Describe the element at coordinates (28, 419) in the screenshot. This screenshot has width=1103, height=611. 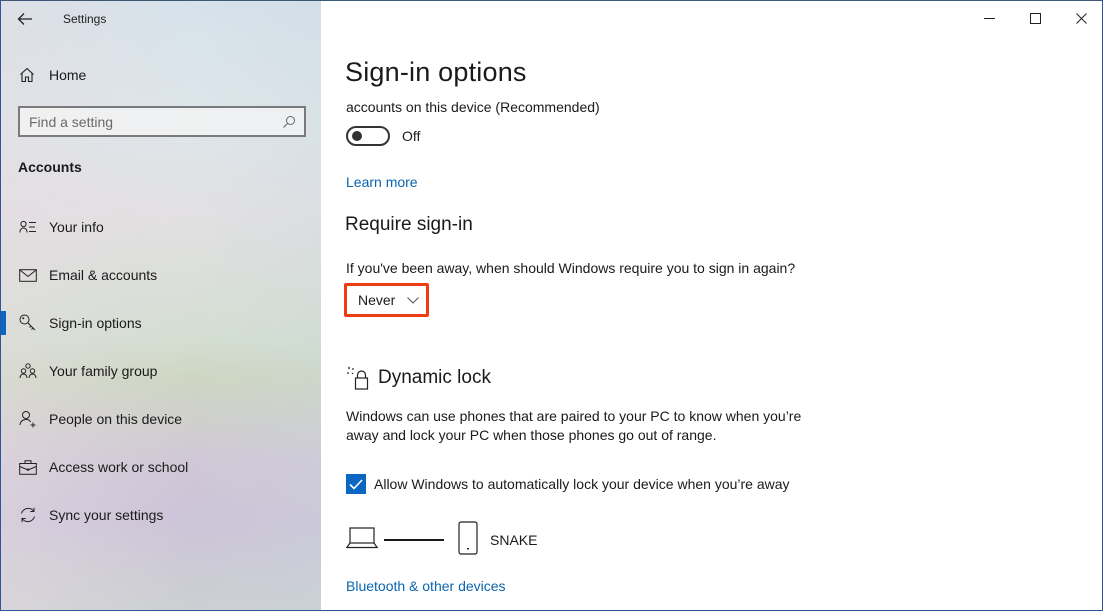
I see `person-add-icon` at that location.